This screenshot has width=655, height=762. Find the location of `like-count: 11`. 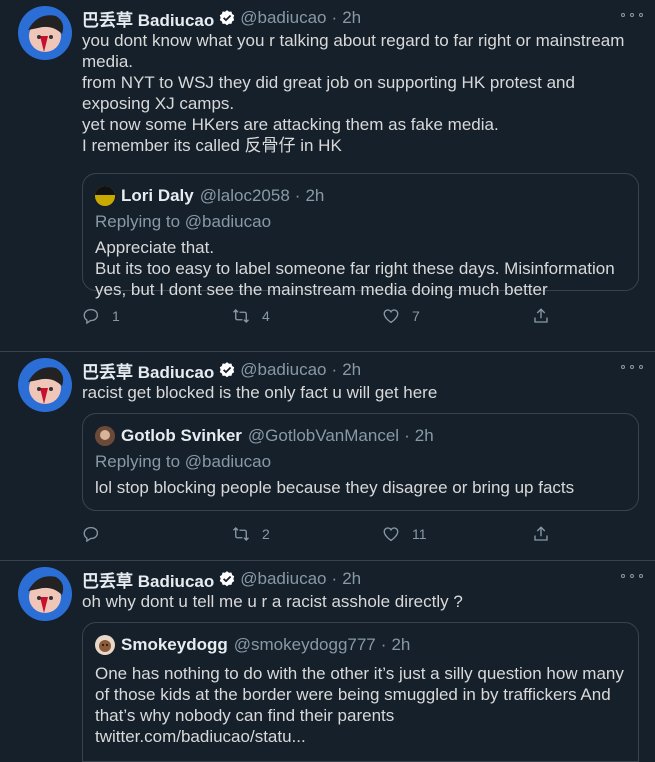

like-count: 11 is located at coordinates (419, 534).